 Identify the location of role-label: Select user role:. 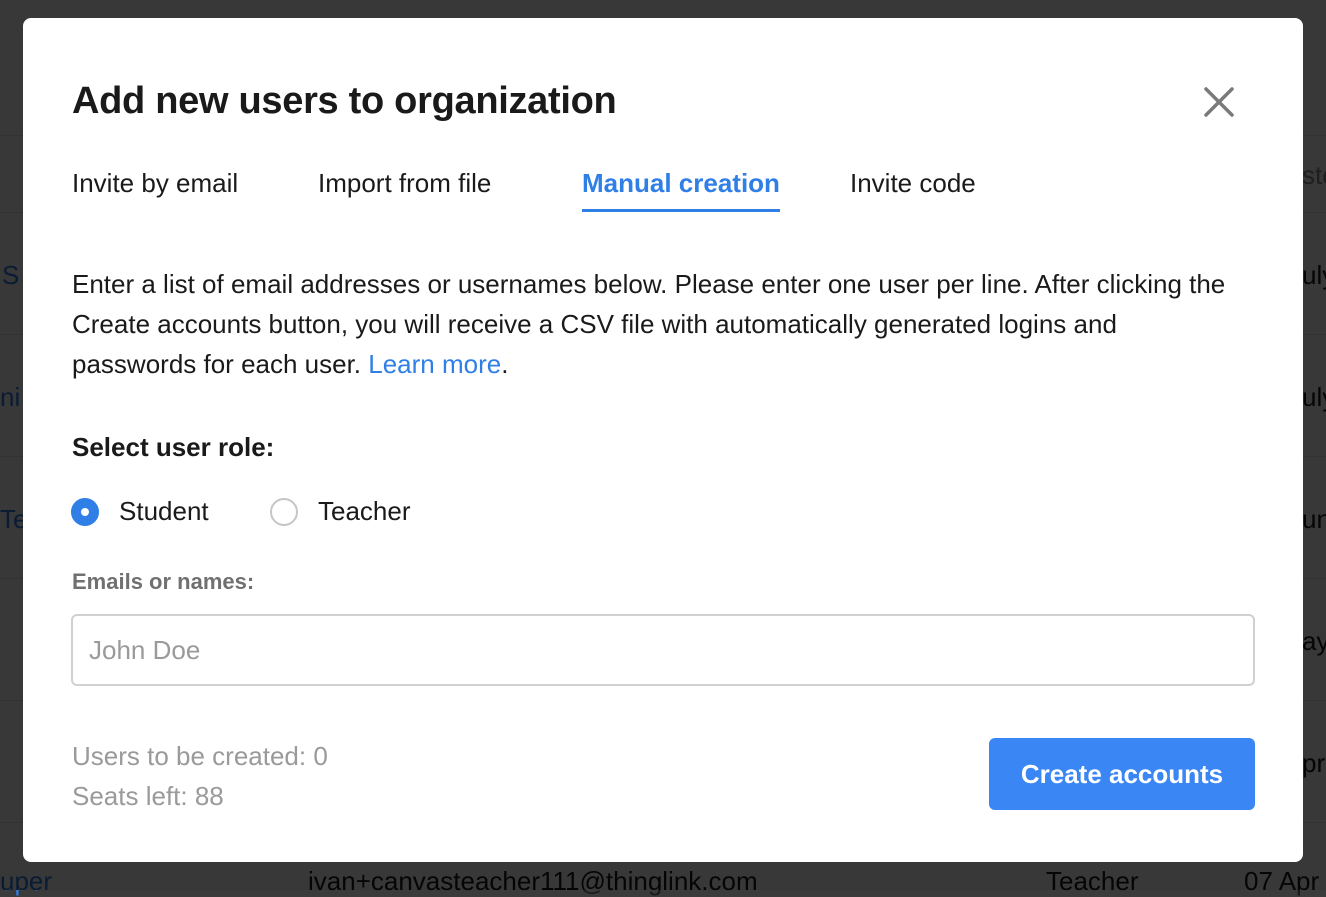
(173, 447).